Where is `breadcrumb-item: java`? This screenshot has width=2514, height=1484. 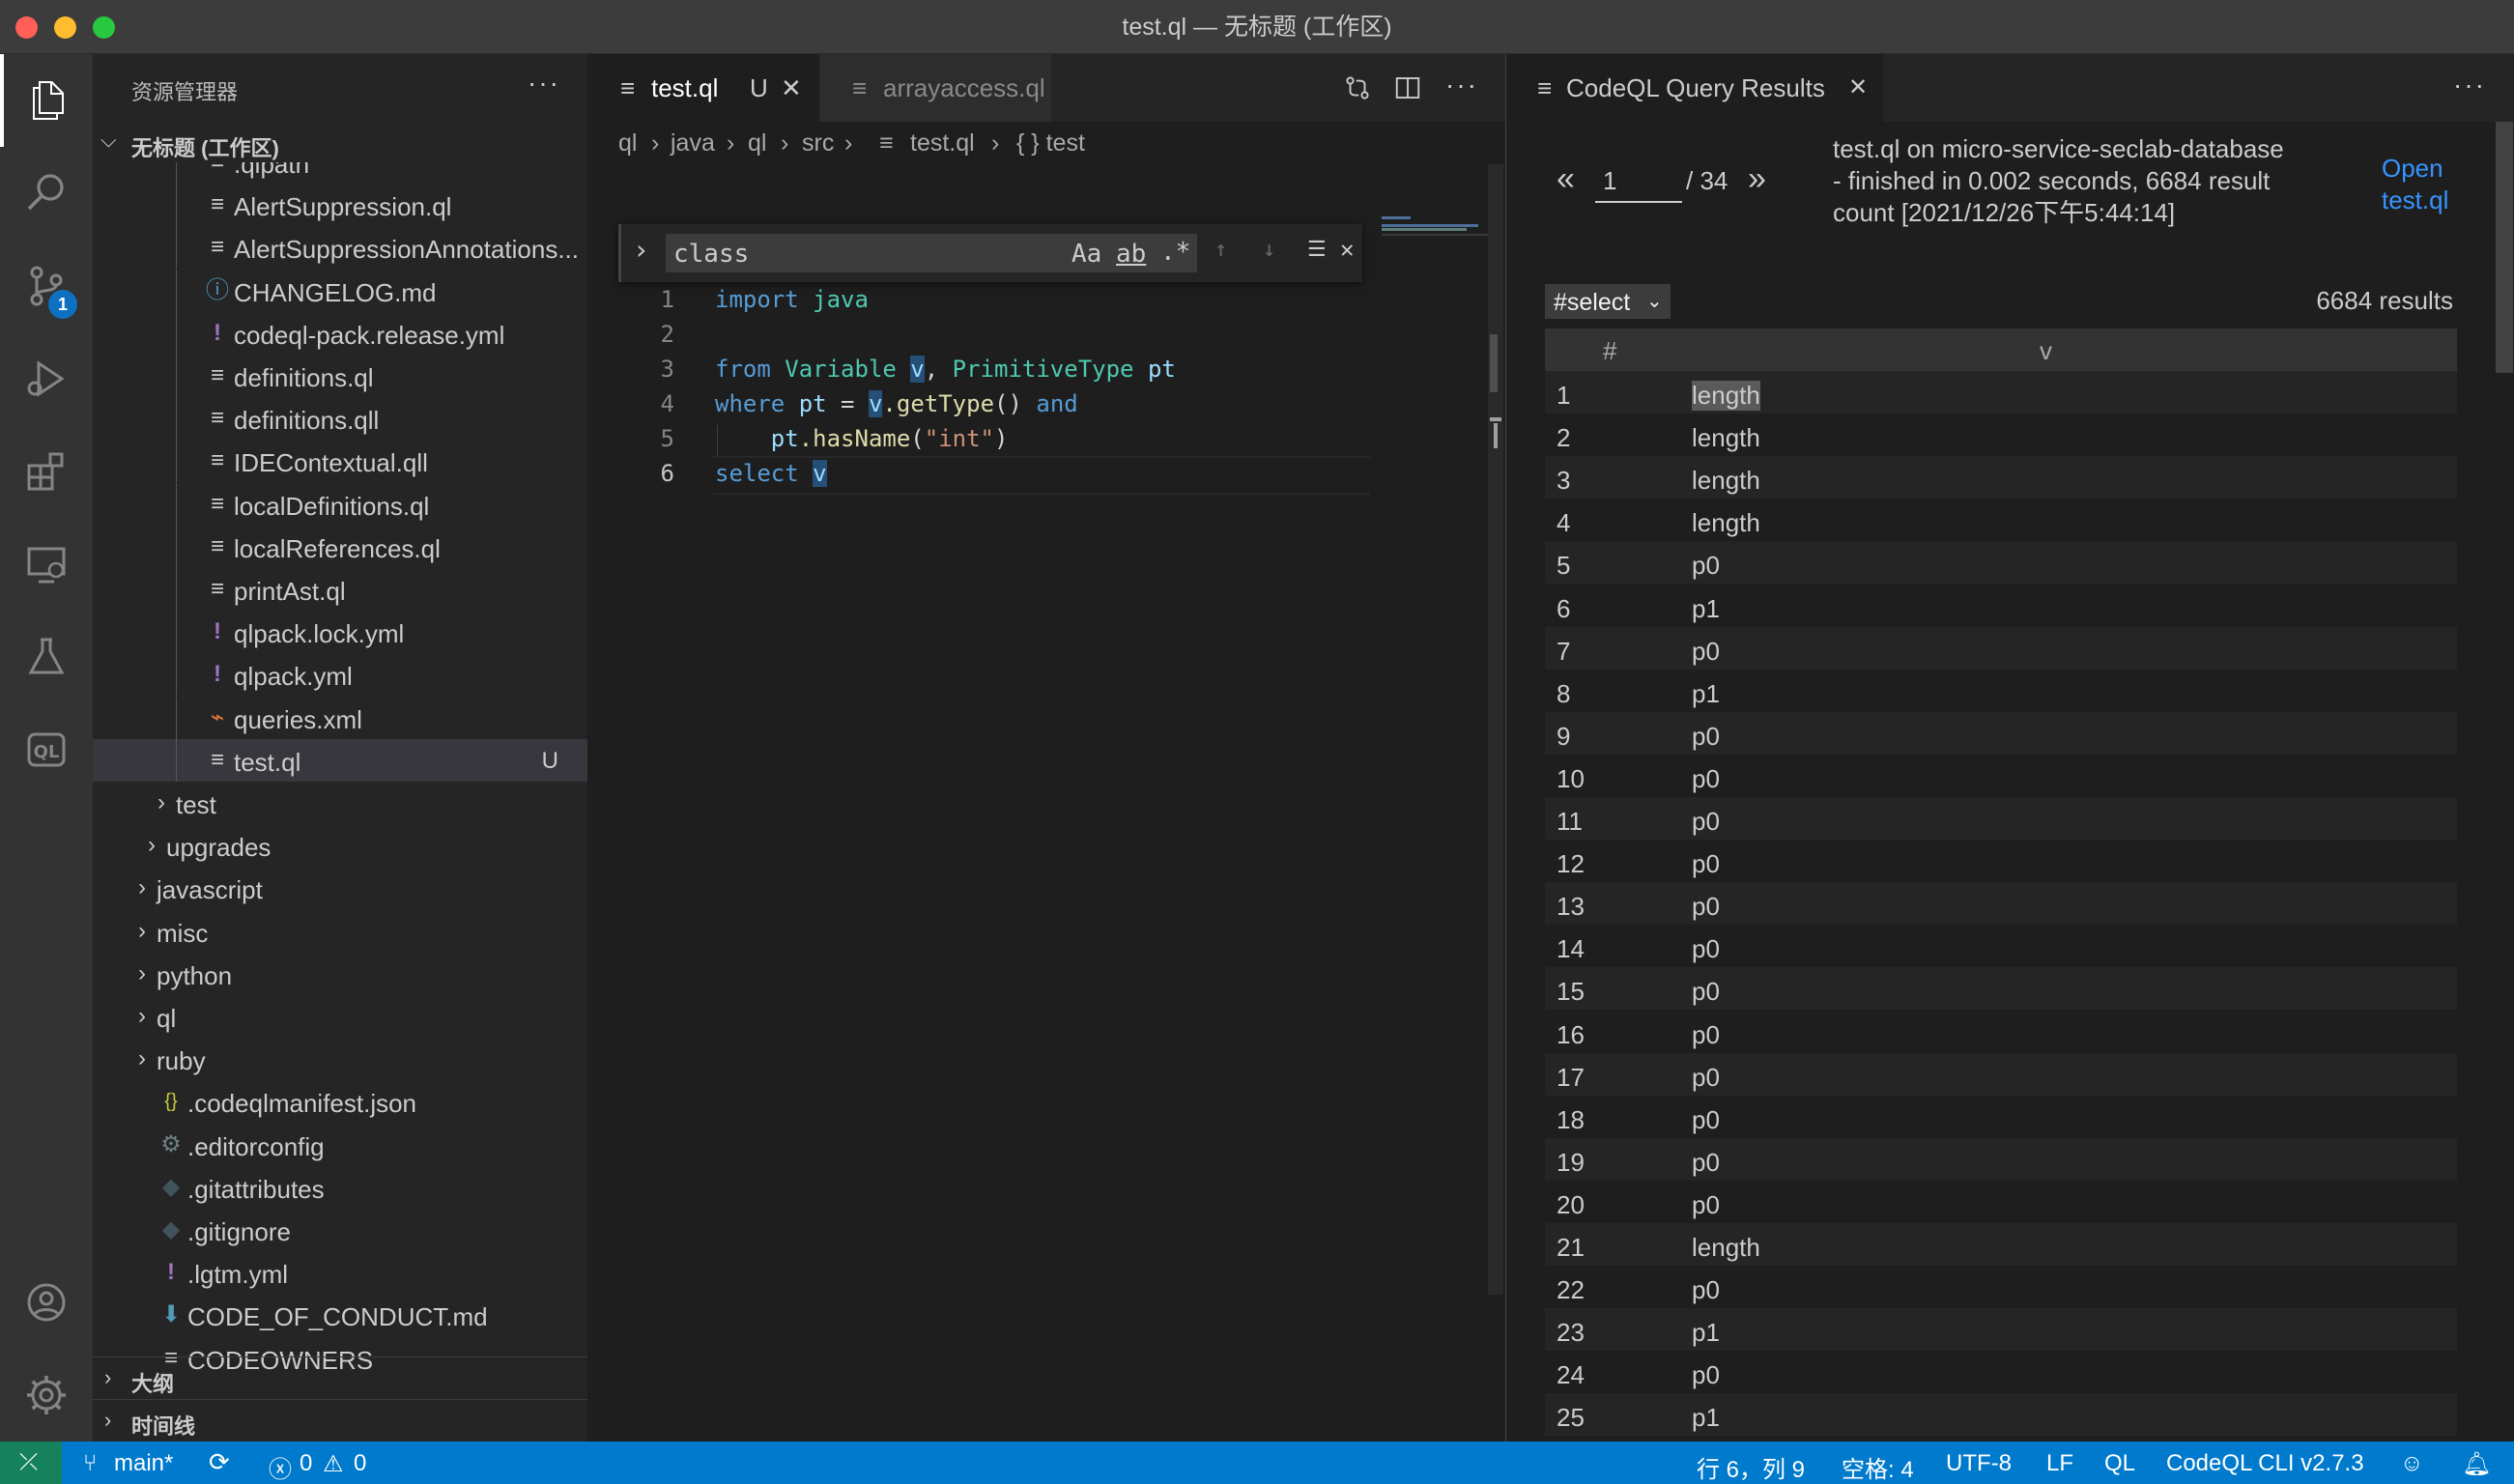 breadcrumb-item: java is located at coordinates (693, 143).